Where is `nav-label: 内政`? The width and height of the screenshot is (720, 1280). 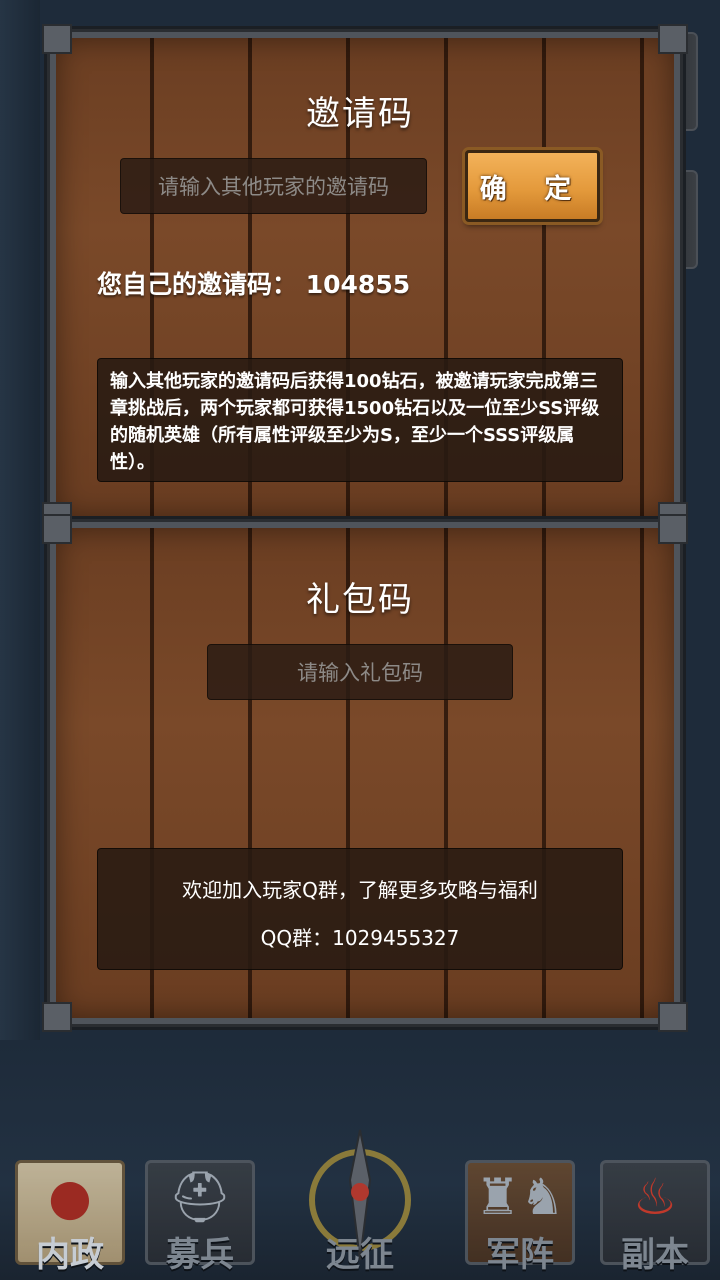 nav-label: 内政 is located at coordinates (70, 1255).